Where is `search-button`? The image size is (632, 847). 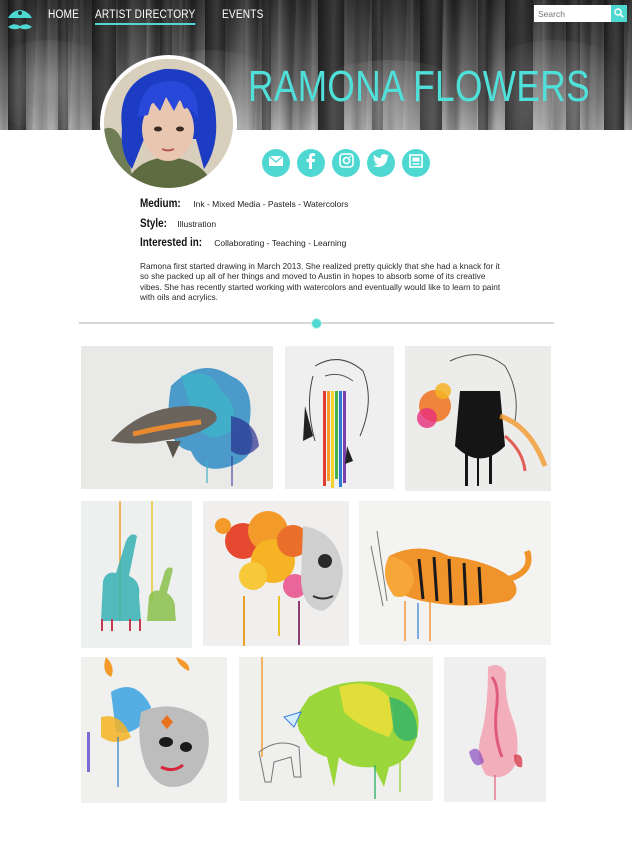 search-button is located at coordinates (619, 13).